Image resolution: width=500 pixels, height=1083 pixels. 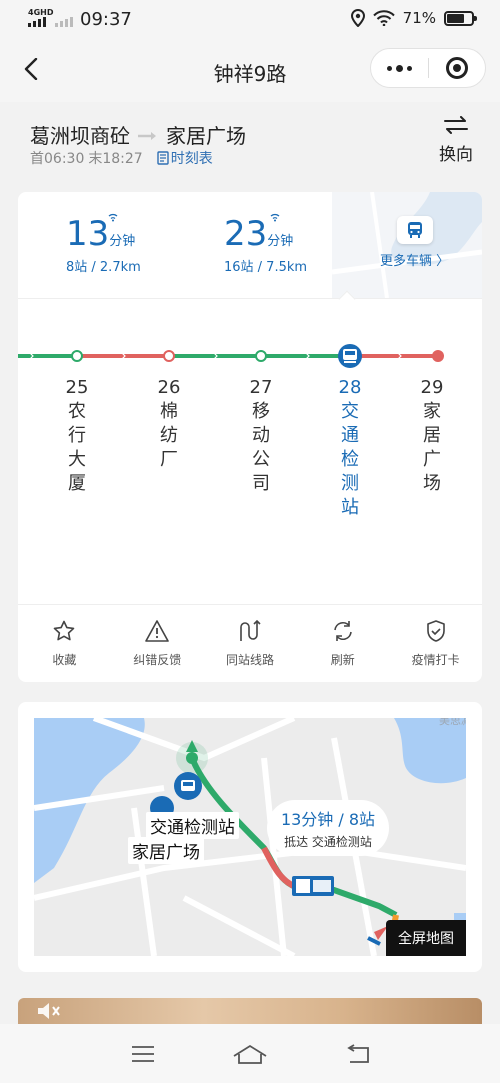 I want to click on nav-bar: 钟祥9路, so click(x=250, y=71).